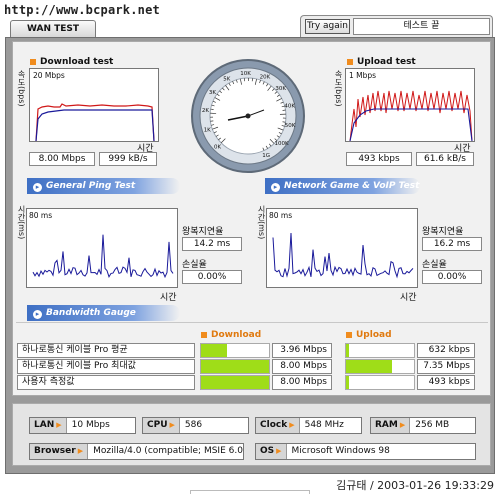 The height and width of the screenshot is (494, 500). I want to click on sys-browser-key: Browser ▶, so click(59, 451).